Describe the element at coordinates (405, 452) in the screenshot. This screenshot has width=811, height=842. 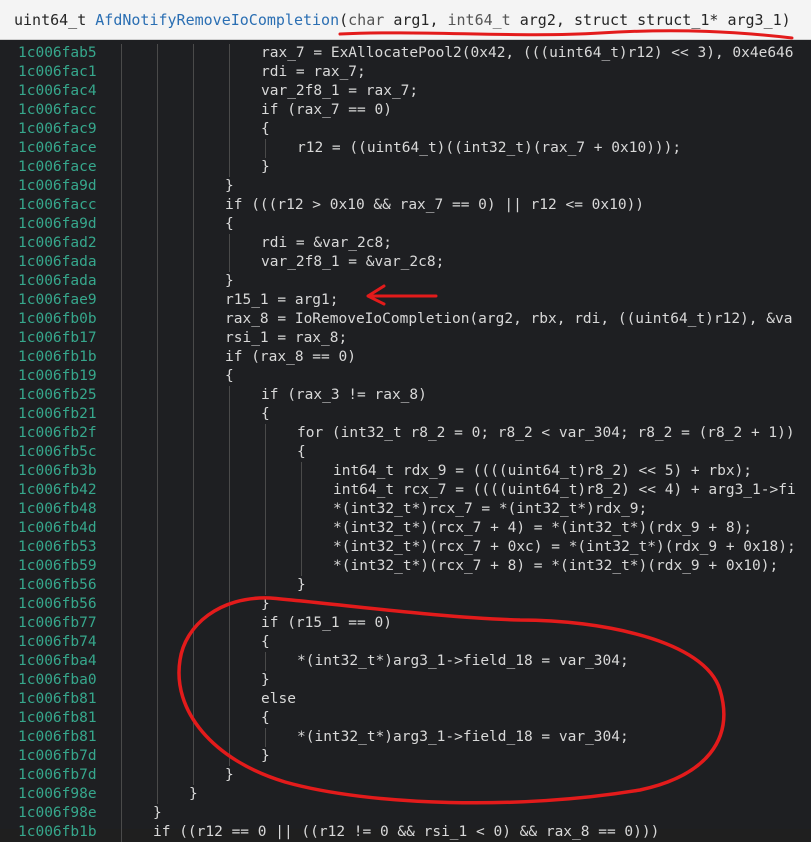
I see `code-line: 1c006fb5c {` at that location.